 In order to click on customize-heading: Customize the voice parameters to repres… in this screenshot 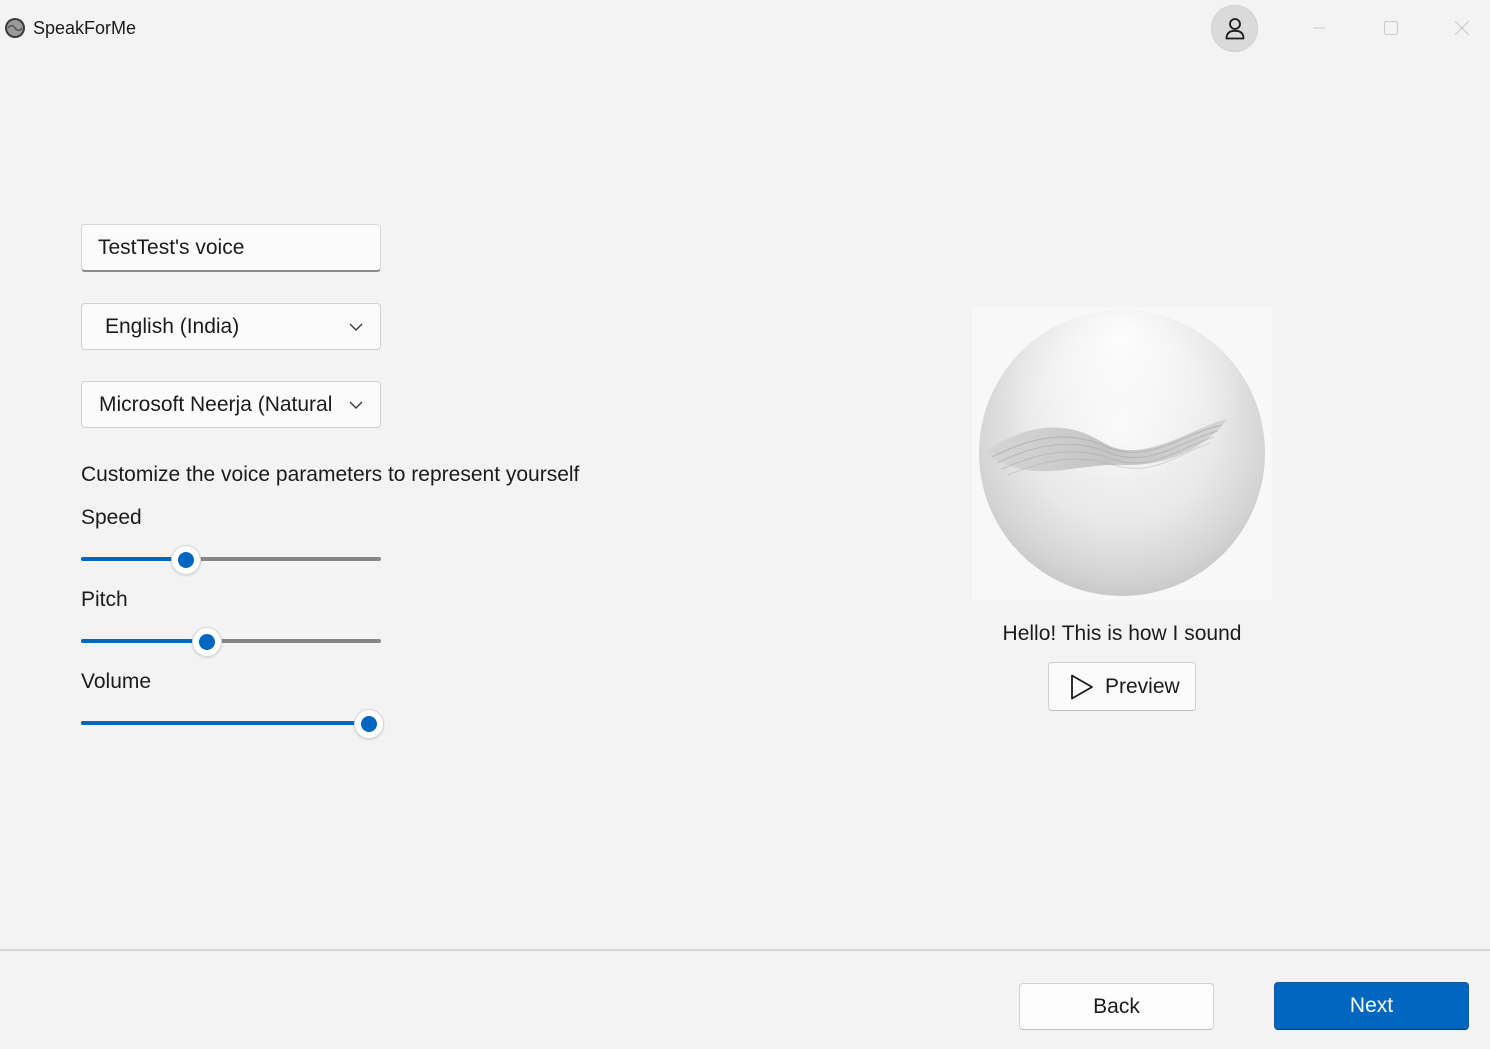, I will do `click(330, 474)`.